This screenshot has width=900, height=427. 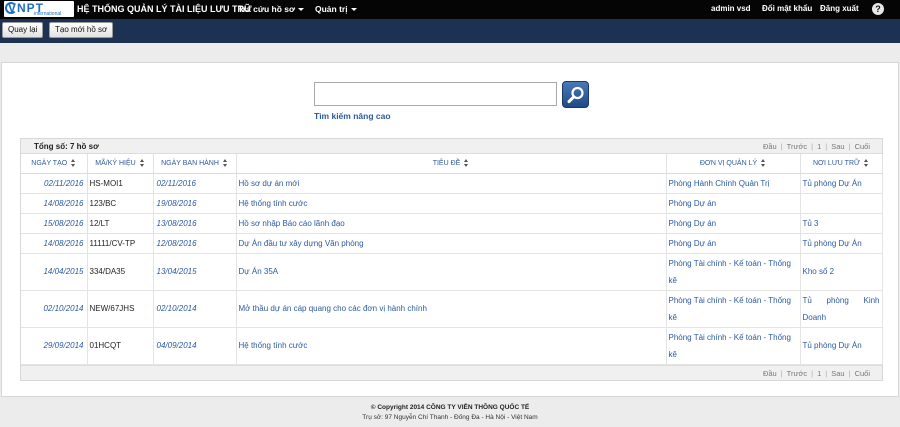 What do you see at coordinates (733, 183) in the screenshot?
I see `cell-unit: Phòng Hành Chính Quản Trị` at bounding box center [733, 183].